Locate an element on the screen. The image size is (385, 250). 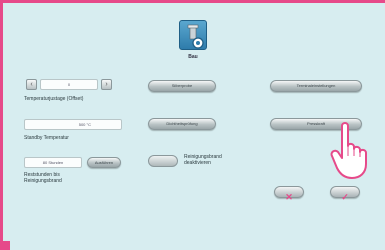
increment-icon: › is located at coordinates (106, 84).